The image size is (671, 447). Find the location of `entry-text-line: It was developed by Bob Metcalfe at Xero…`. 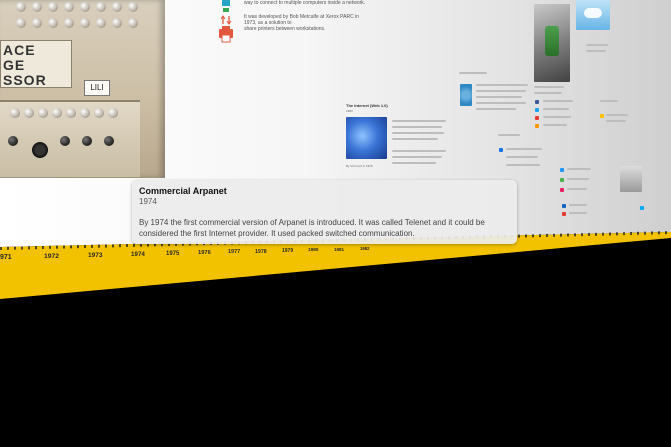

entry-text-line: It was developed by Bob Metcalfe at Xero… is located at coordinates (301, 20).